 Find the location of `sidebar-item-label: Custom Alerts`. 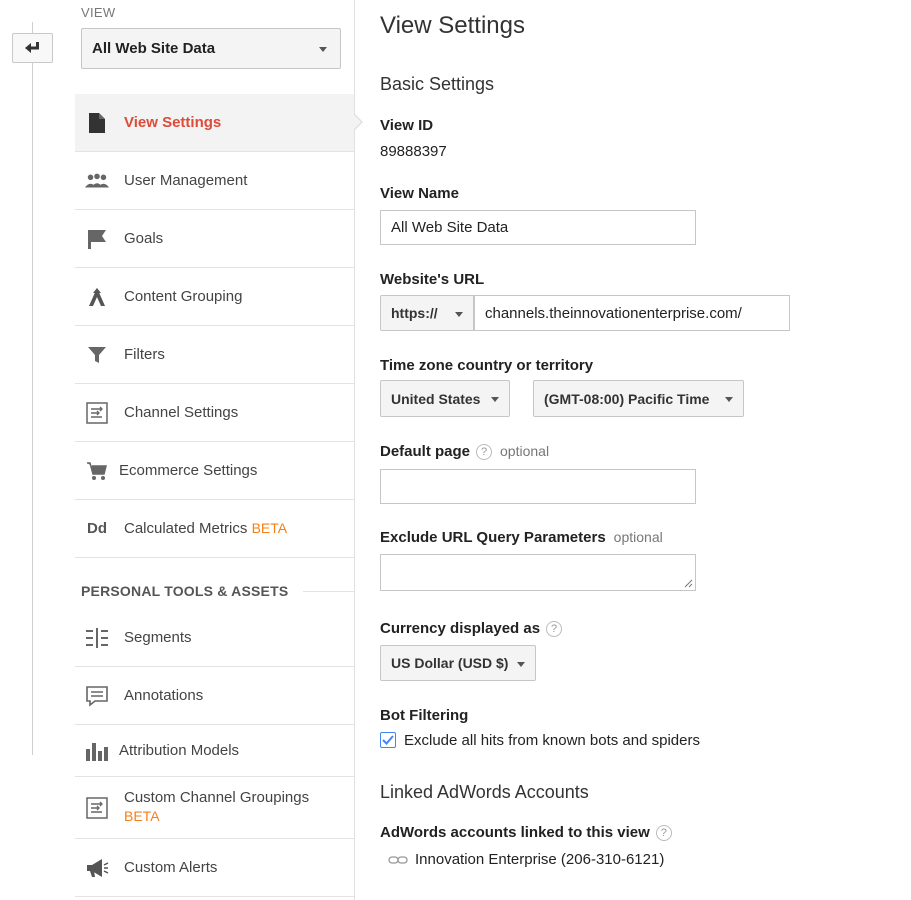

sidebar-item-label: Custom Alerts is located at coordinates (171, 867).